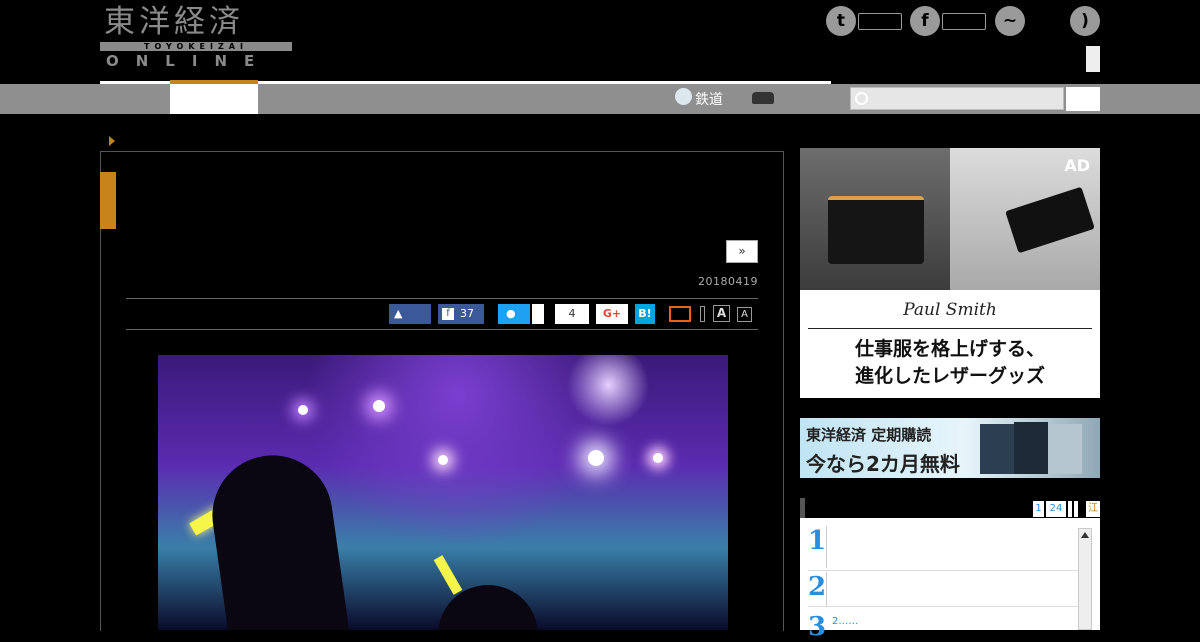 This screenshot has height=642, width=1200. I want to click on nav-item-active, so click(214, 99).